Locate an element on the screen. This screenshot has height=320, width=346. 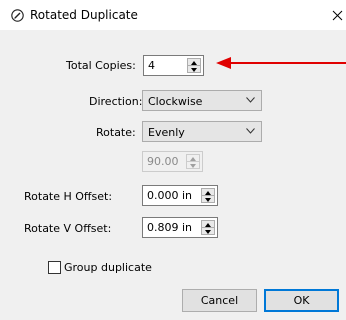
total-copies-spinner is located at coordinates (194, 65).